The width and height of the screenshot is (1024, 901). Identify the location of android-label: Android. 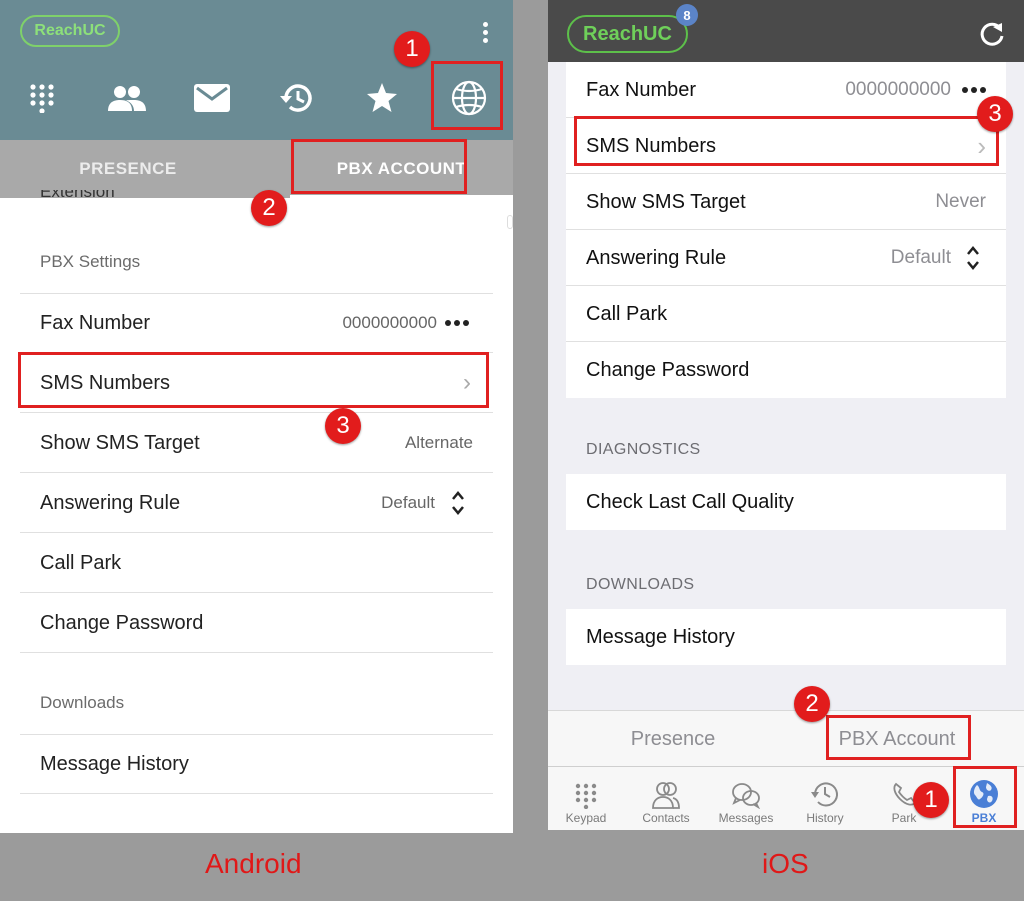
(253, 863).